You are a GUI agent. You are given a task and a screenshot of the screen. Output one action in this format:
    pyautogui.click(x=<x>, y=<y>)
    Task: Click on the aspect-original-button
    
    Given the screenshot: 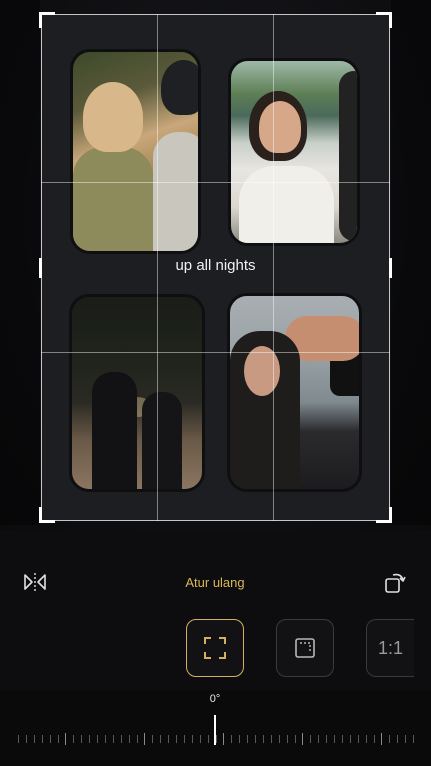 What is the action you would take?
    pyautogui.click(x=305, y=648)
    